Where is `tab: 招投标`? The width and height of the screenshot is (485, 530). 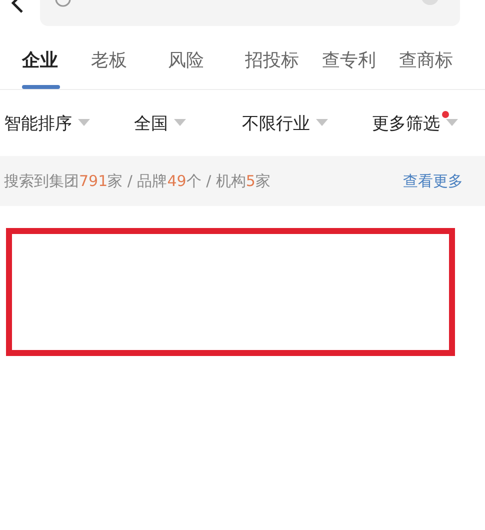 tab: 招投标 is located at coordinates (283, 57).